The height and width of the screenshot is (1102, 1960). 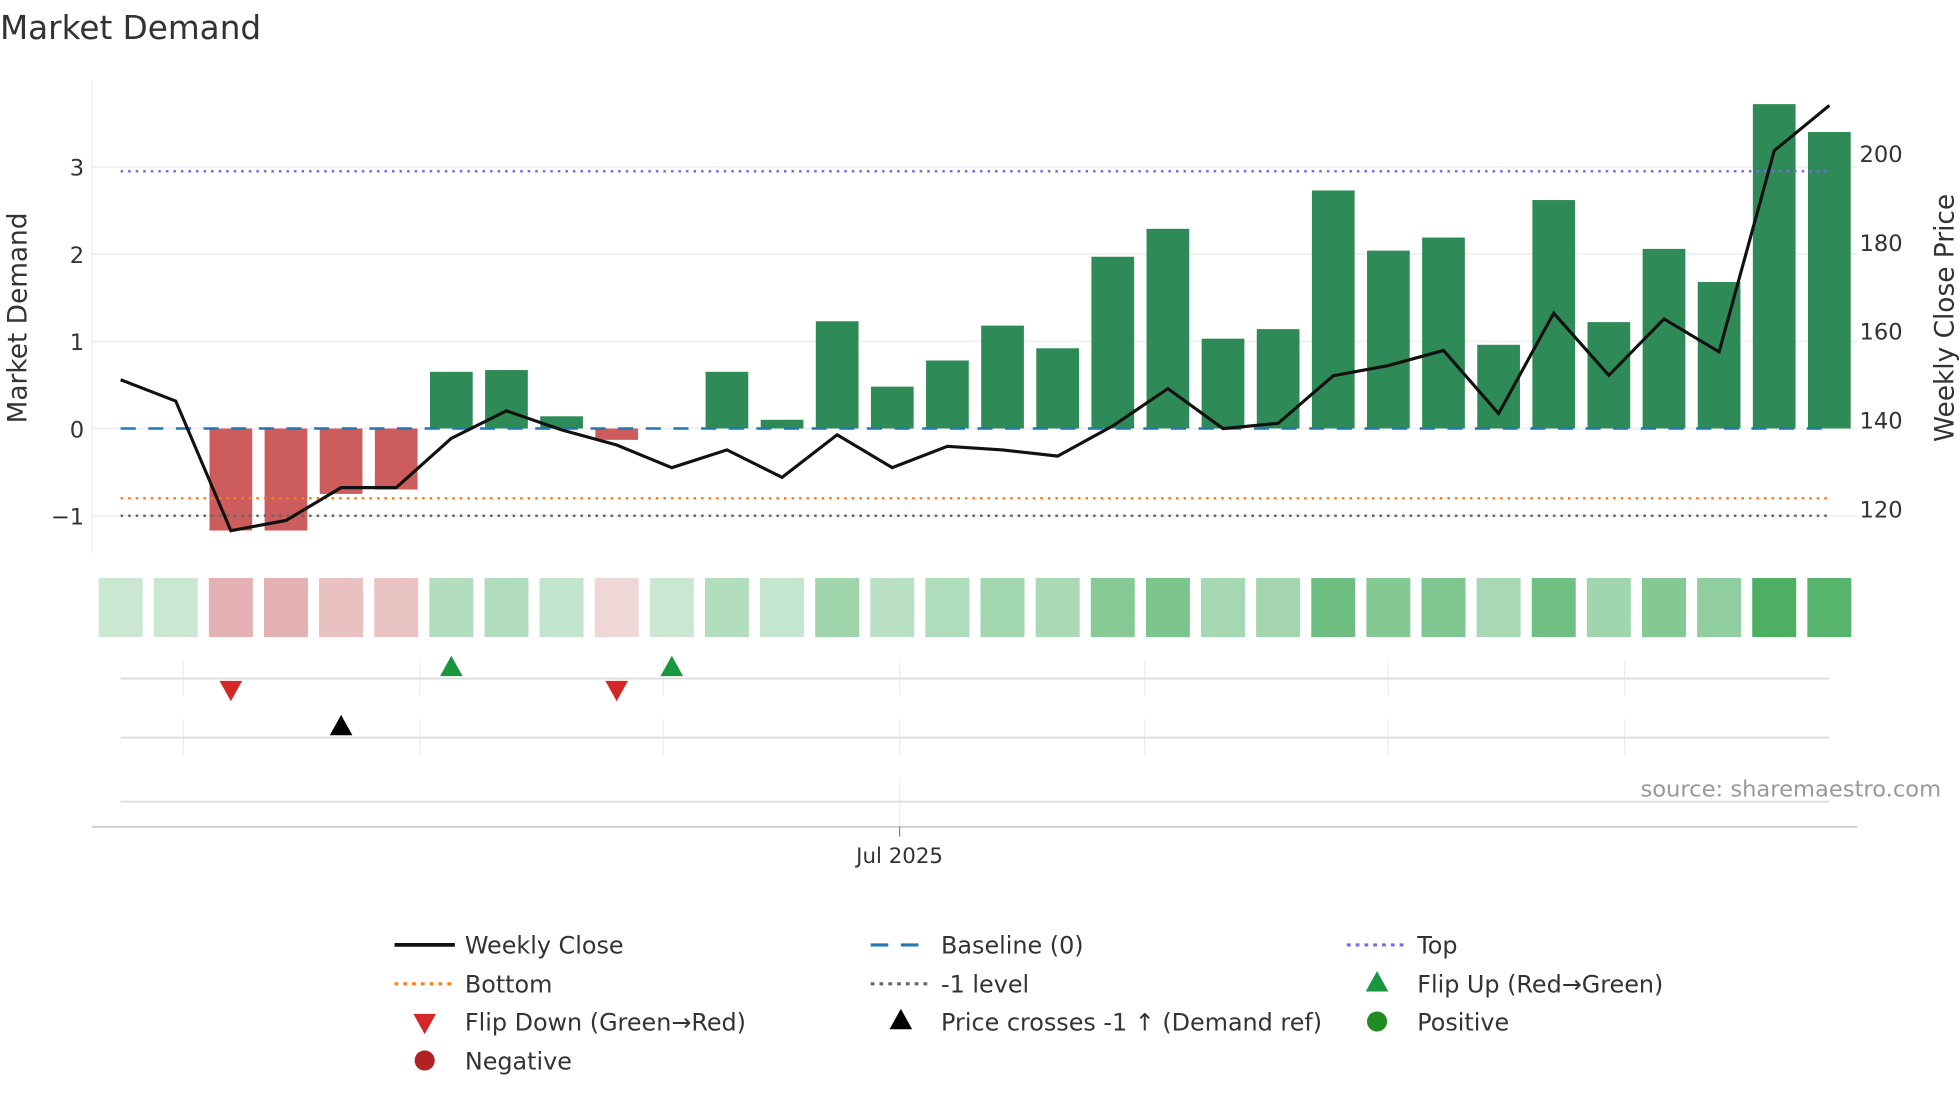 I want to click on legend-item: Flip Down (Green→Red), so click(x=579, y=1022).